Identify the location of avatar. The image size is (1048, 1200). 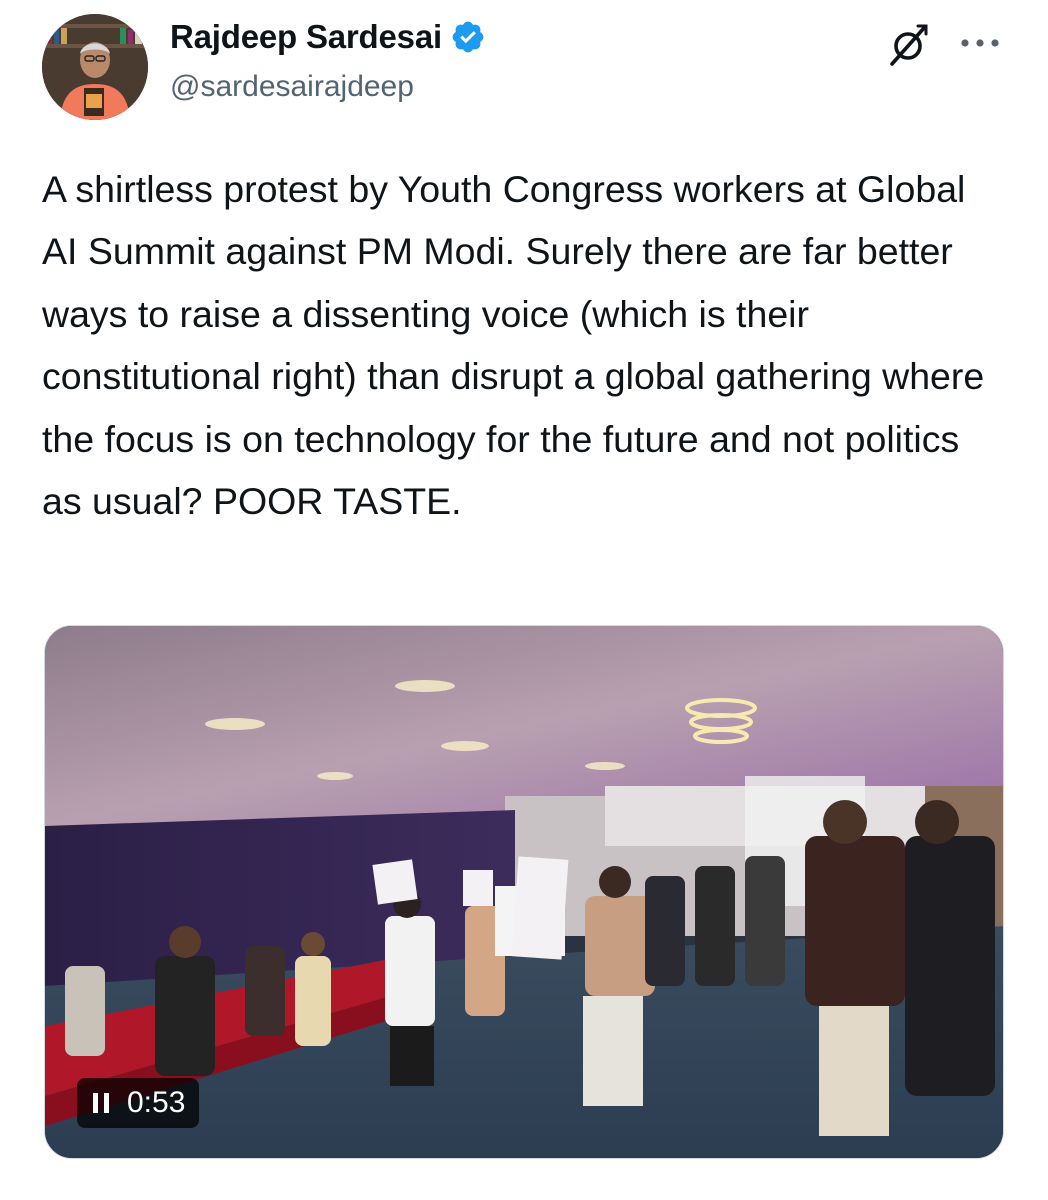
(95, 67).